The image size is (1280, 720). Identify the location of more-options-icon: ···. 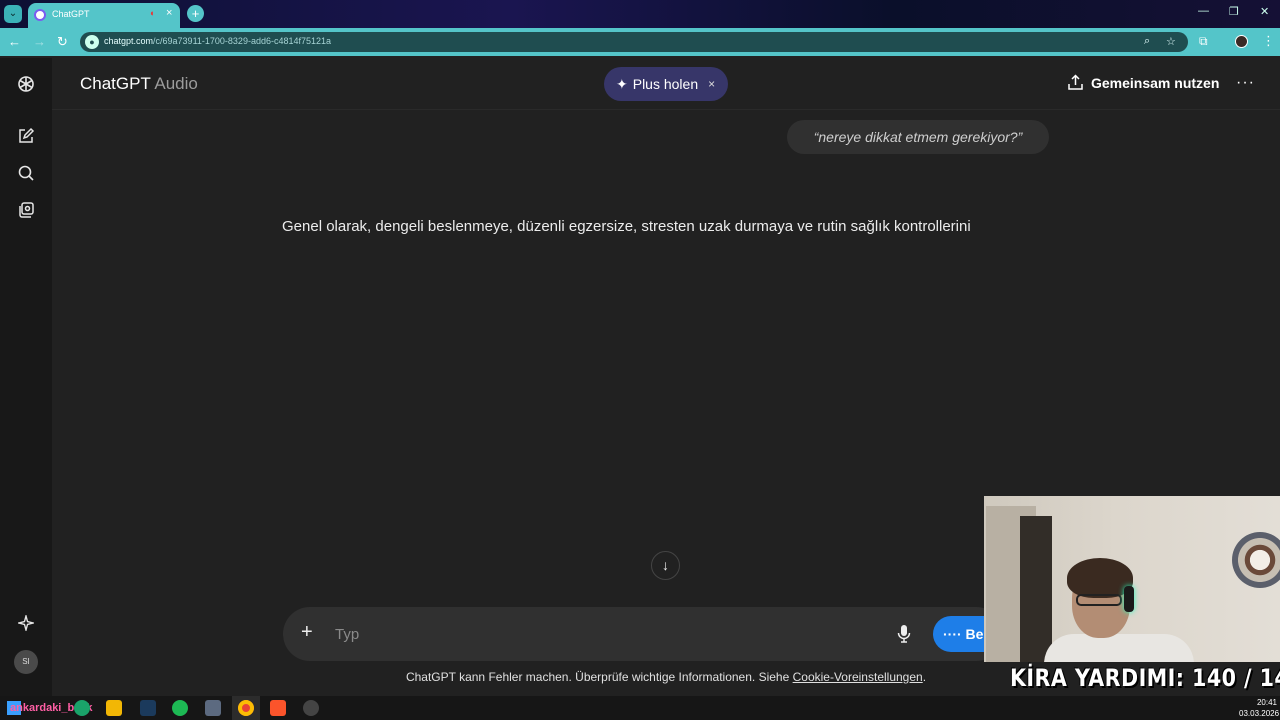
(1245, 83).